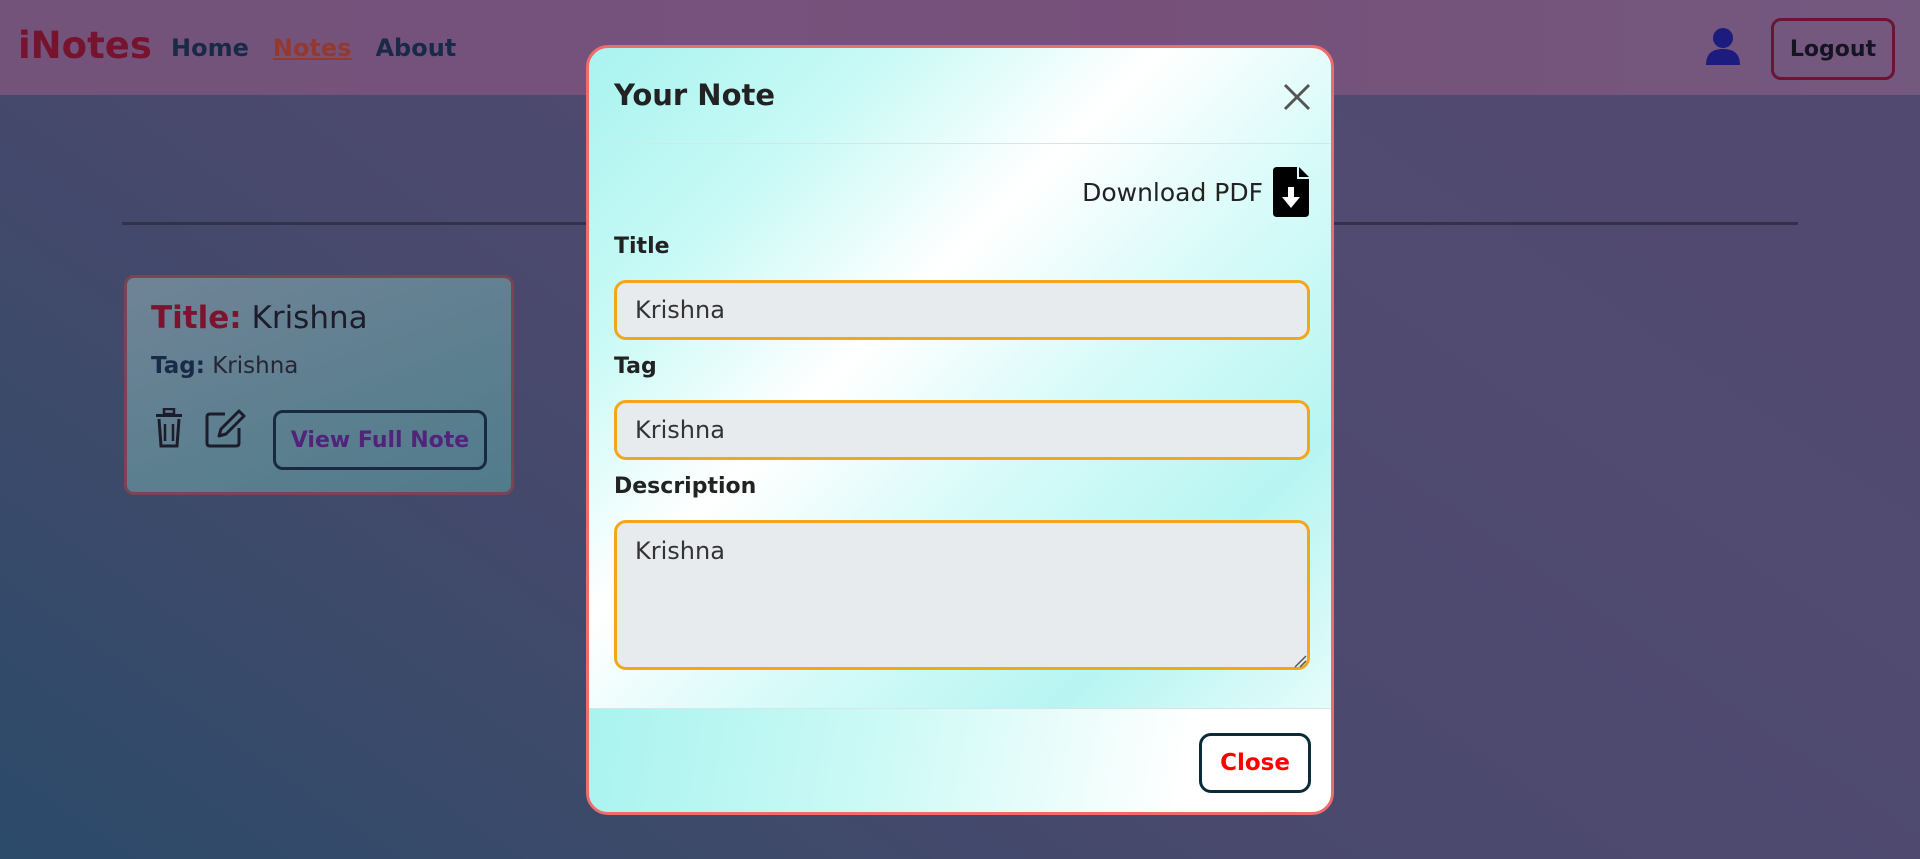  I want to click on close-button: Close, so click(1255, 763).